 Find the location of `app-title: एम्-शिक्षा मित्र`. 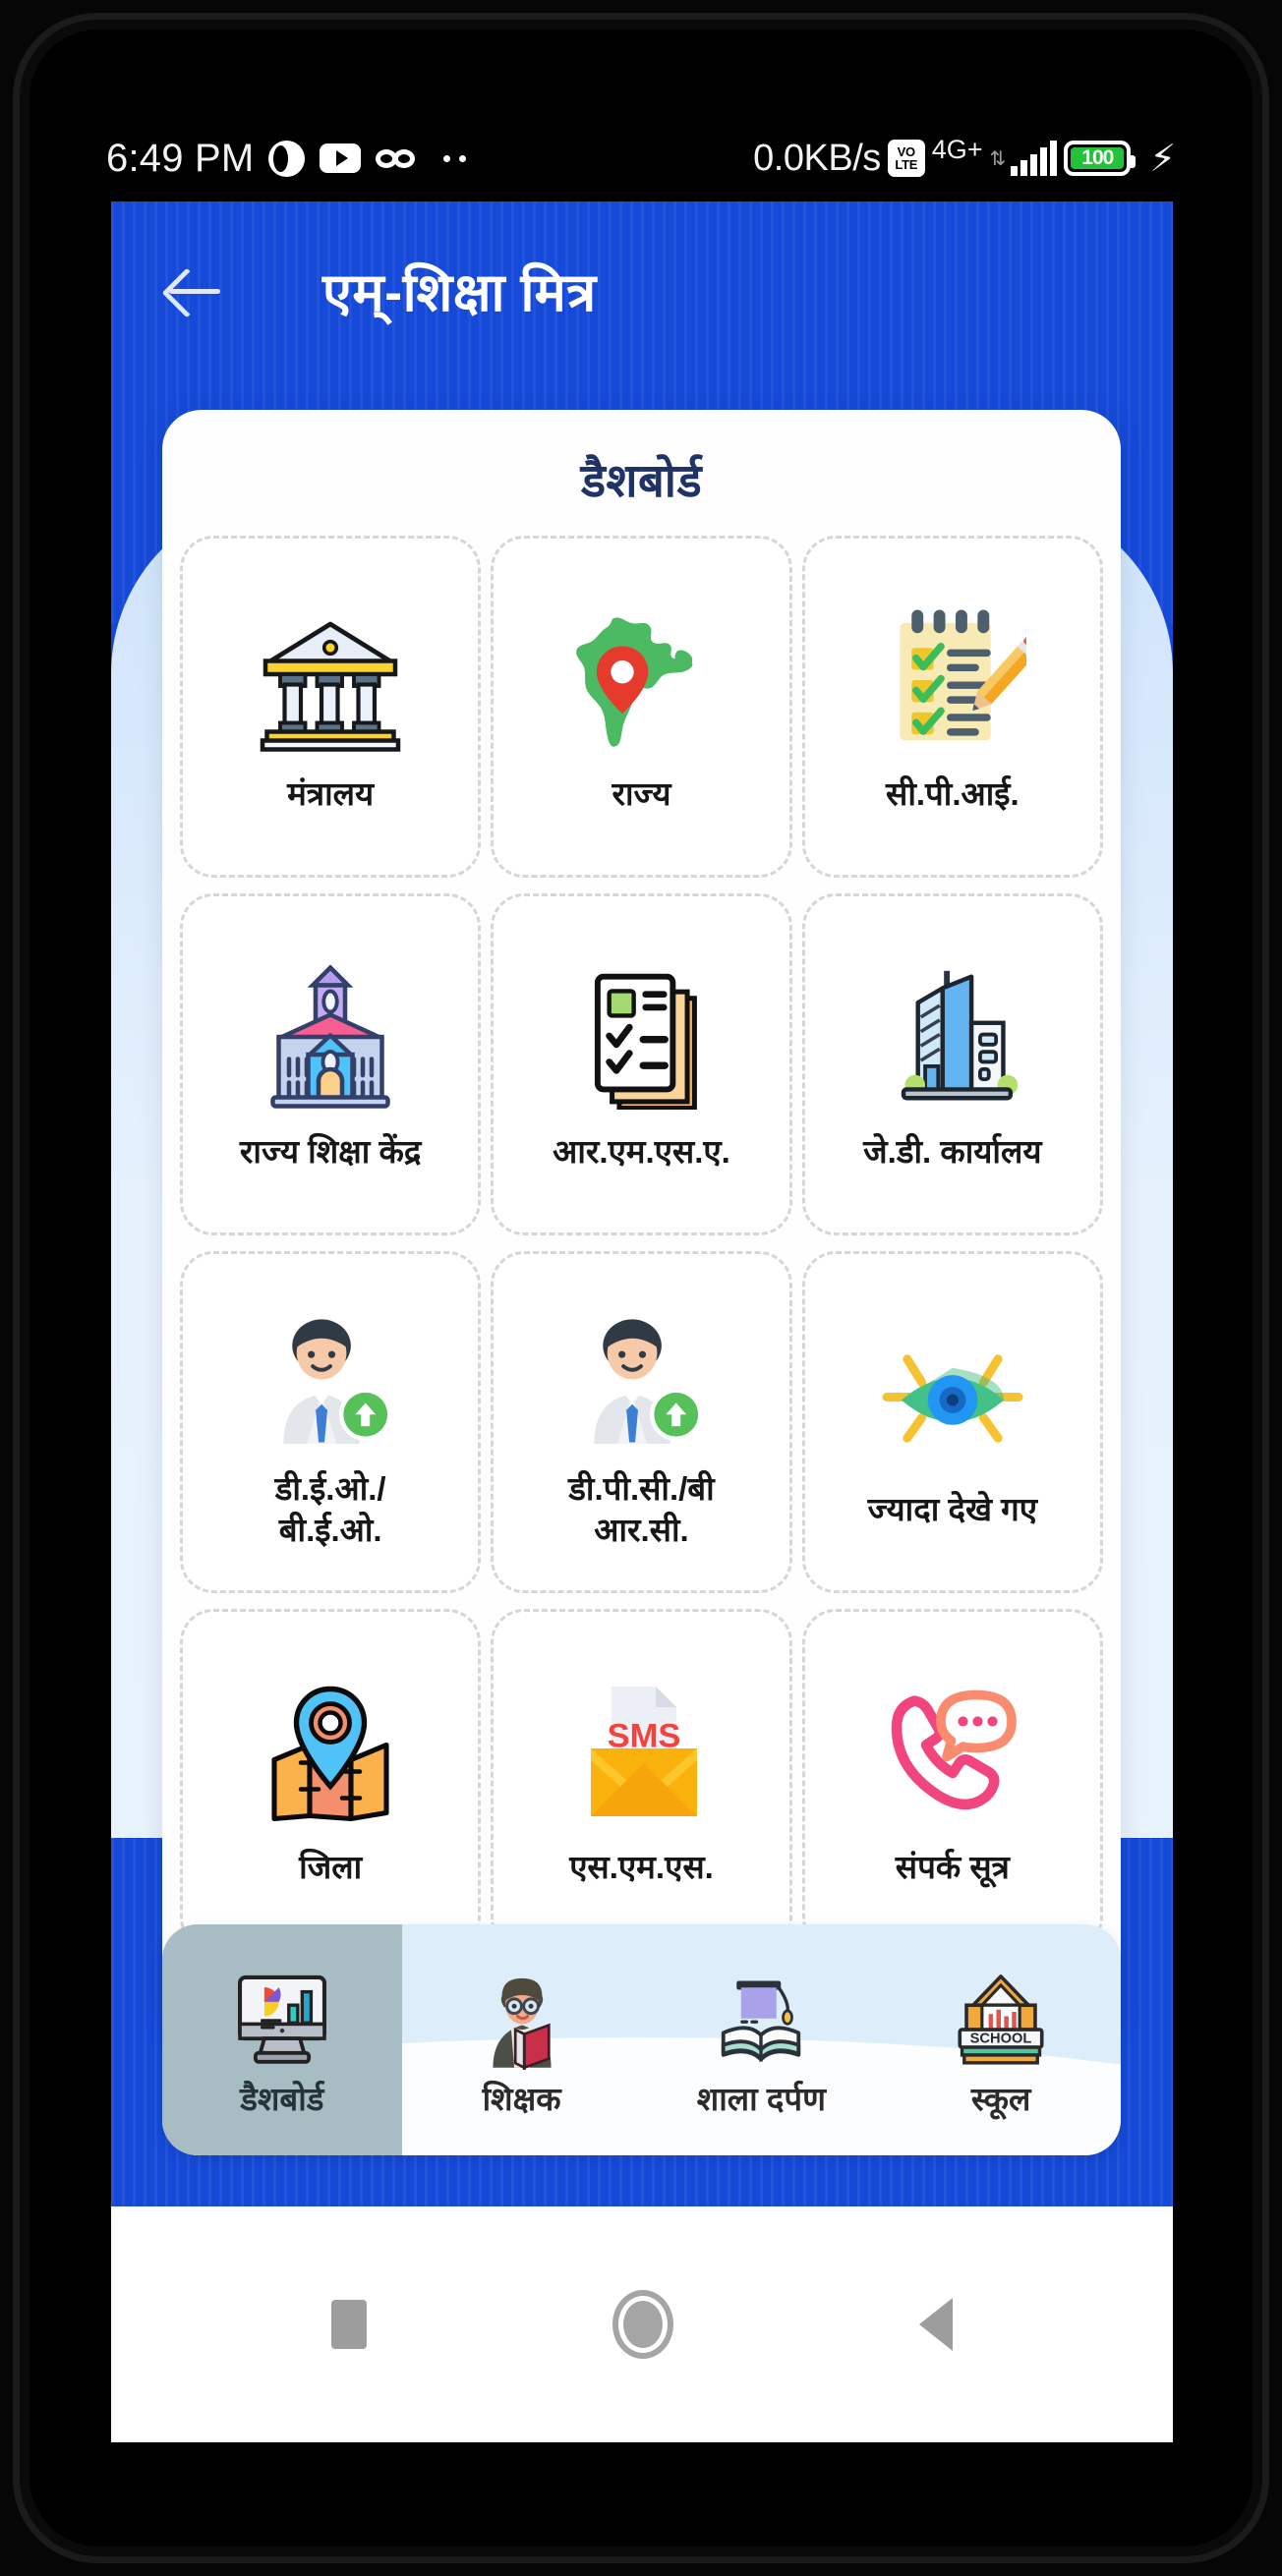

app-title: एम्-शिक्षा मित्र is located at coordinates (459, 293).